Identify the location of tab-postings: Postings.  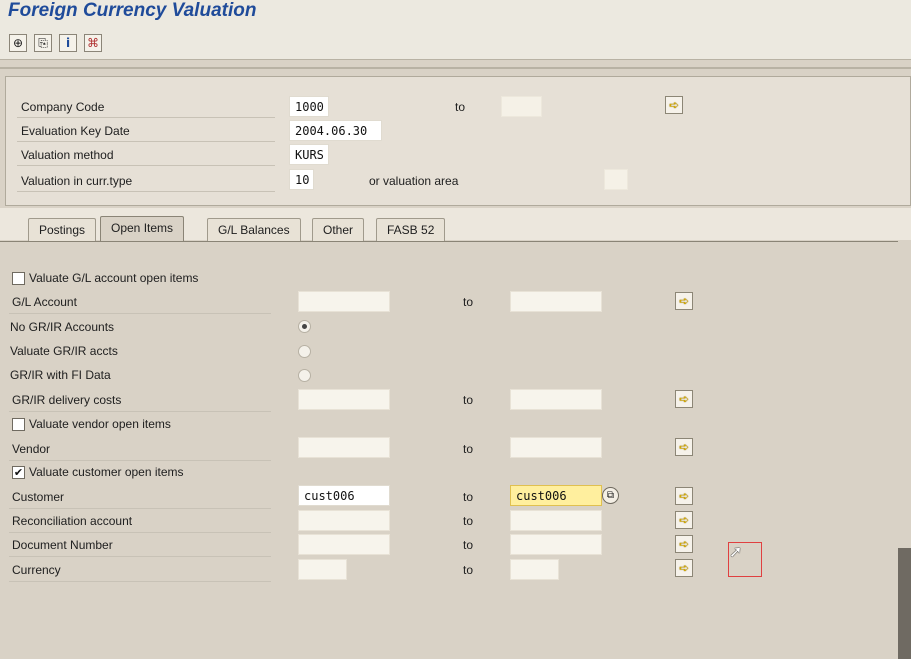
(62, 230).